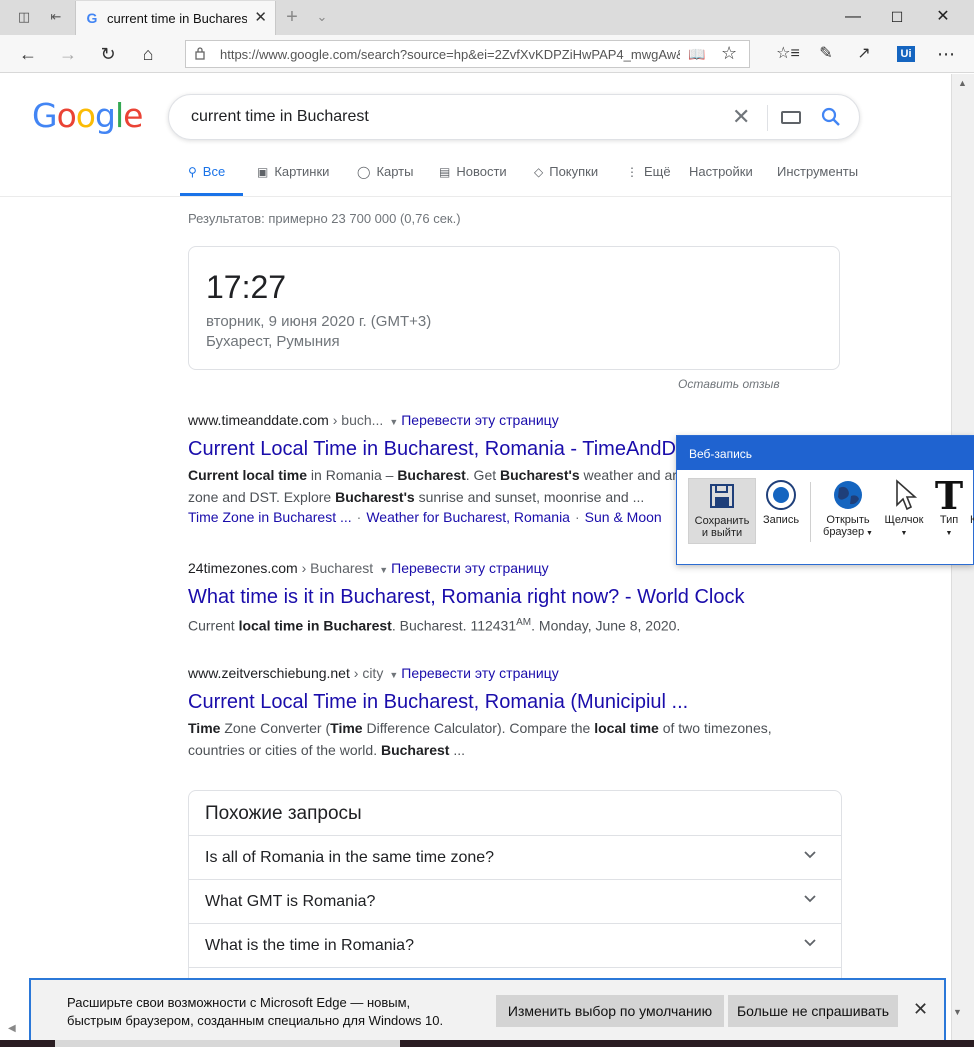  What do you see at coordinates (721, 180) in the screenshot?
I see `tab-settings: Настройки` at bounding box center [721, 180].